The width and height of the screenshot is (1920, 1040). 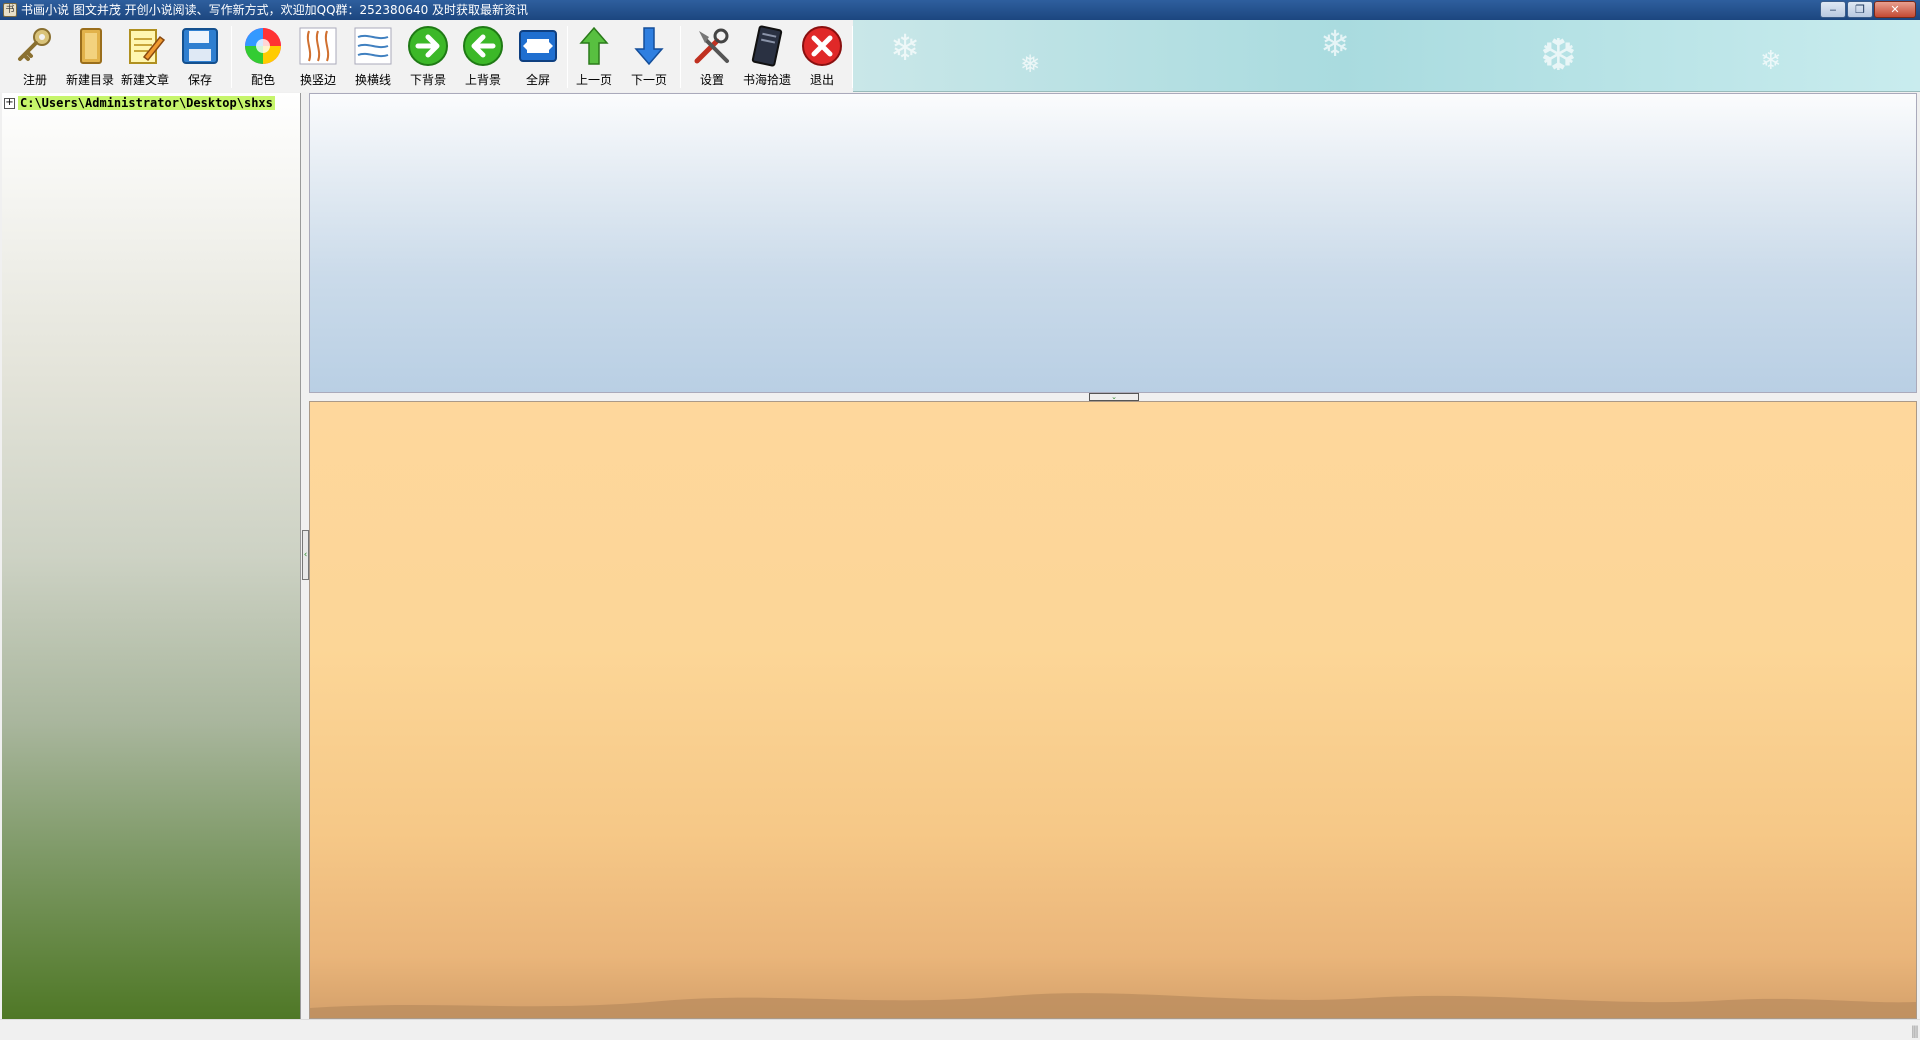 I want to click on tree-expand-icon: +, so click(x=9, y=103).